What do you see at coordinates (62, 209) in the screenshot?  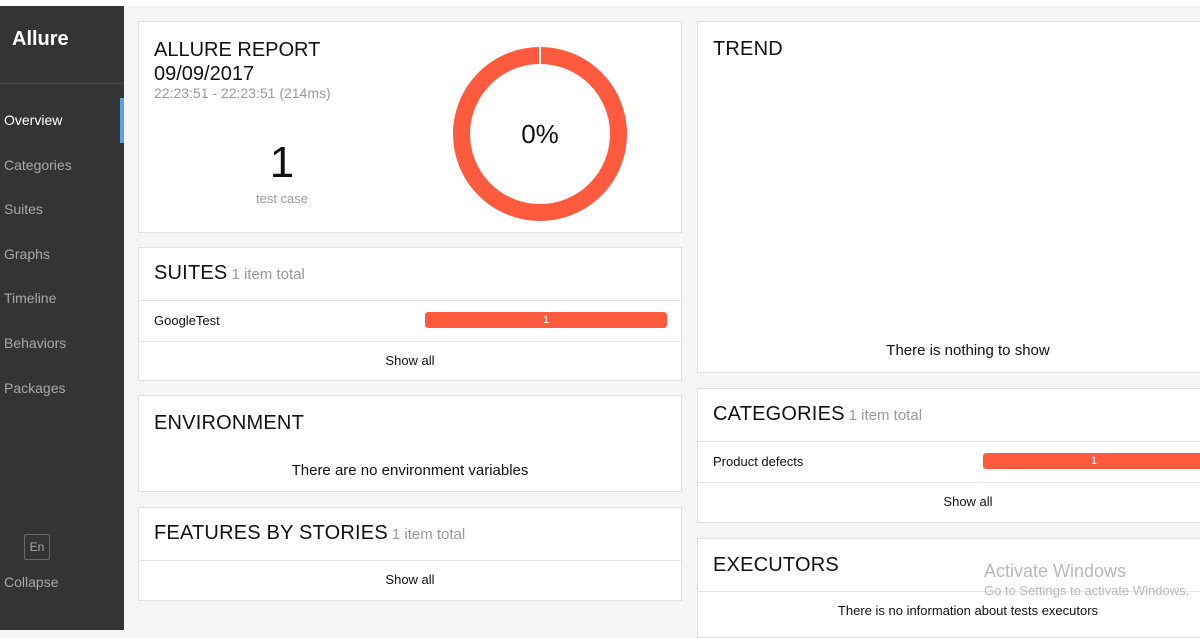 I see `sidebar-item-suites: Suites` at bounding box center [62, 209].